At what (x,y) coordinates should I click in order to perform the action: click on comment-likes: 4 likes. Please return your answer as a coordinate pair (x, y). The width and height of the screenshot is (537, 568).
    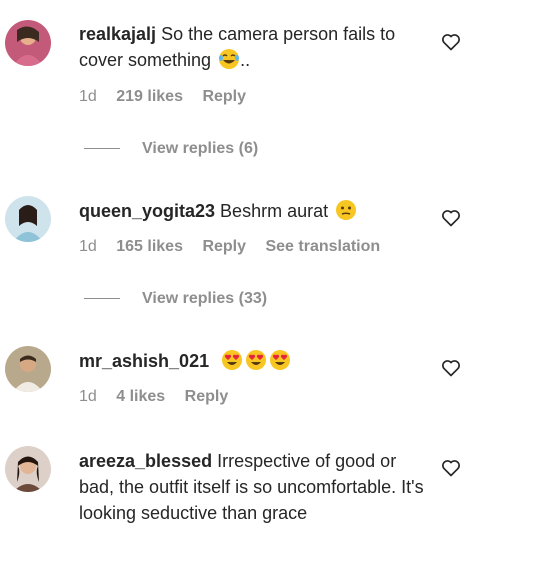
    Looking at the image, I should click on (140, 396).